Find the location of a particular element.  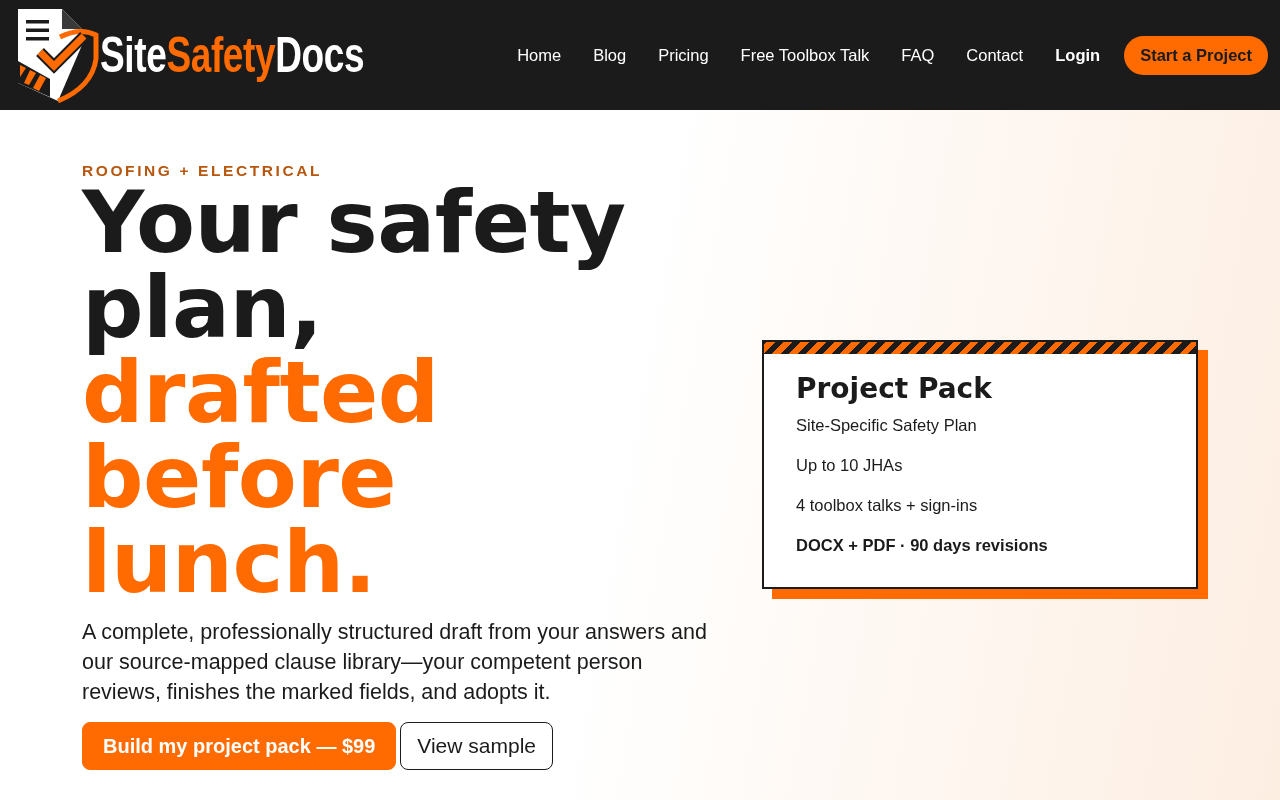

card-feature: Site-Specific Safety Plan is located at coordinates (886, 425).